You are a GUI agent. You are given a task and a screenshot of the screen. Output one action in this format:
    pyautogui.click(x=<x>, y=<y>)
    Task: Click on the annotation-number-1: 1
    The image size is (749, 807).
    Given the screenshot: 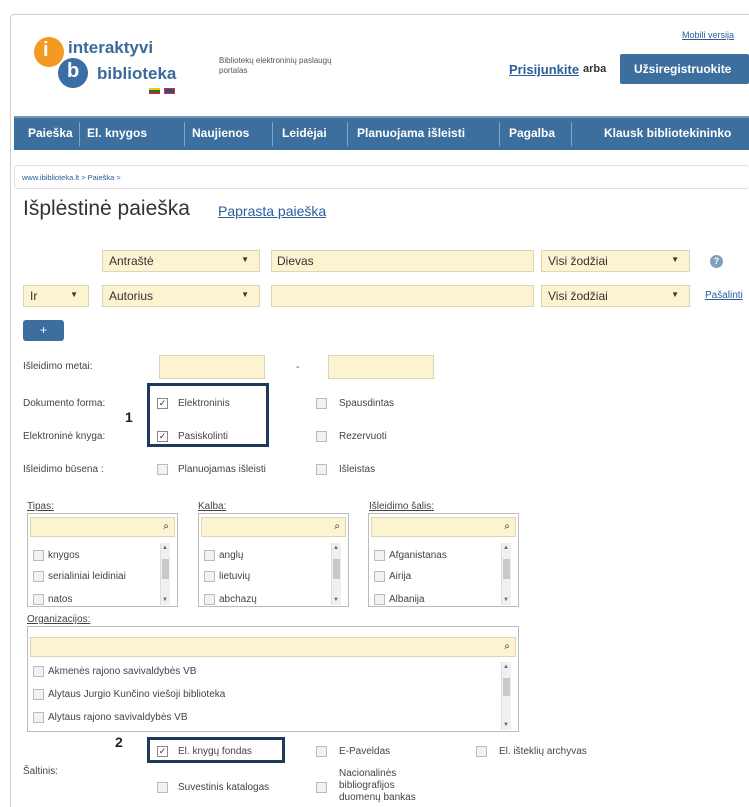 What is the action you would take?
    pyautogui.click(x=129, y=417)
    